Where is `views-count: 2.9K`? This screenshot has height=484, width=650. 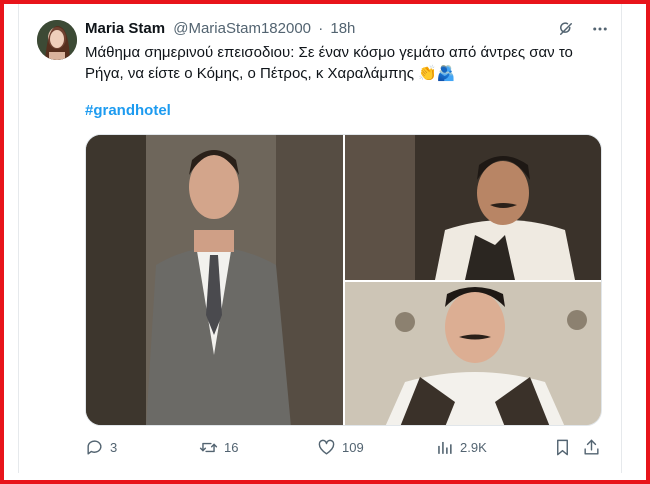
views-count: 2.9K is located at coordinates (473, 447).